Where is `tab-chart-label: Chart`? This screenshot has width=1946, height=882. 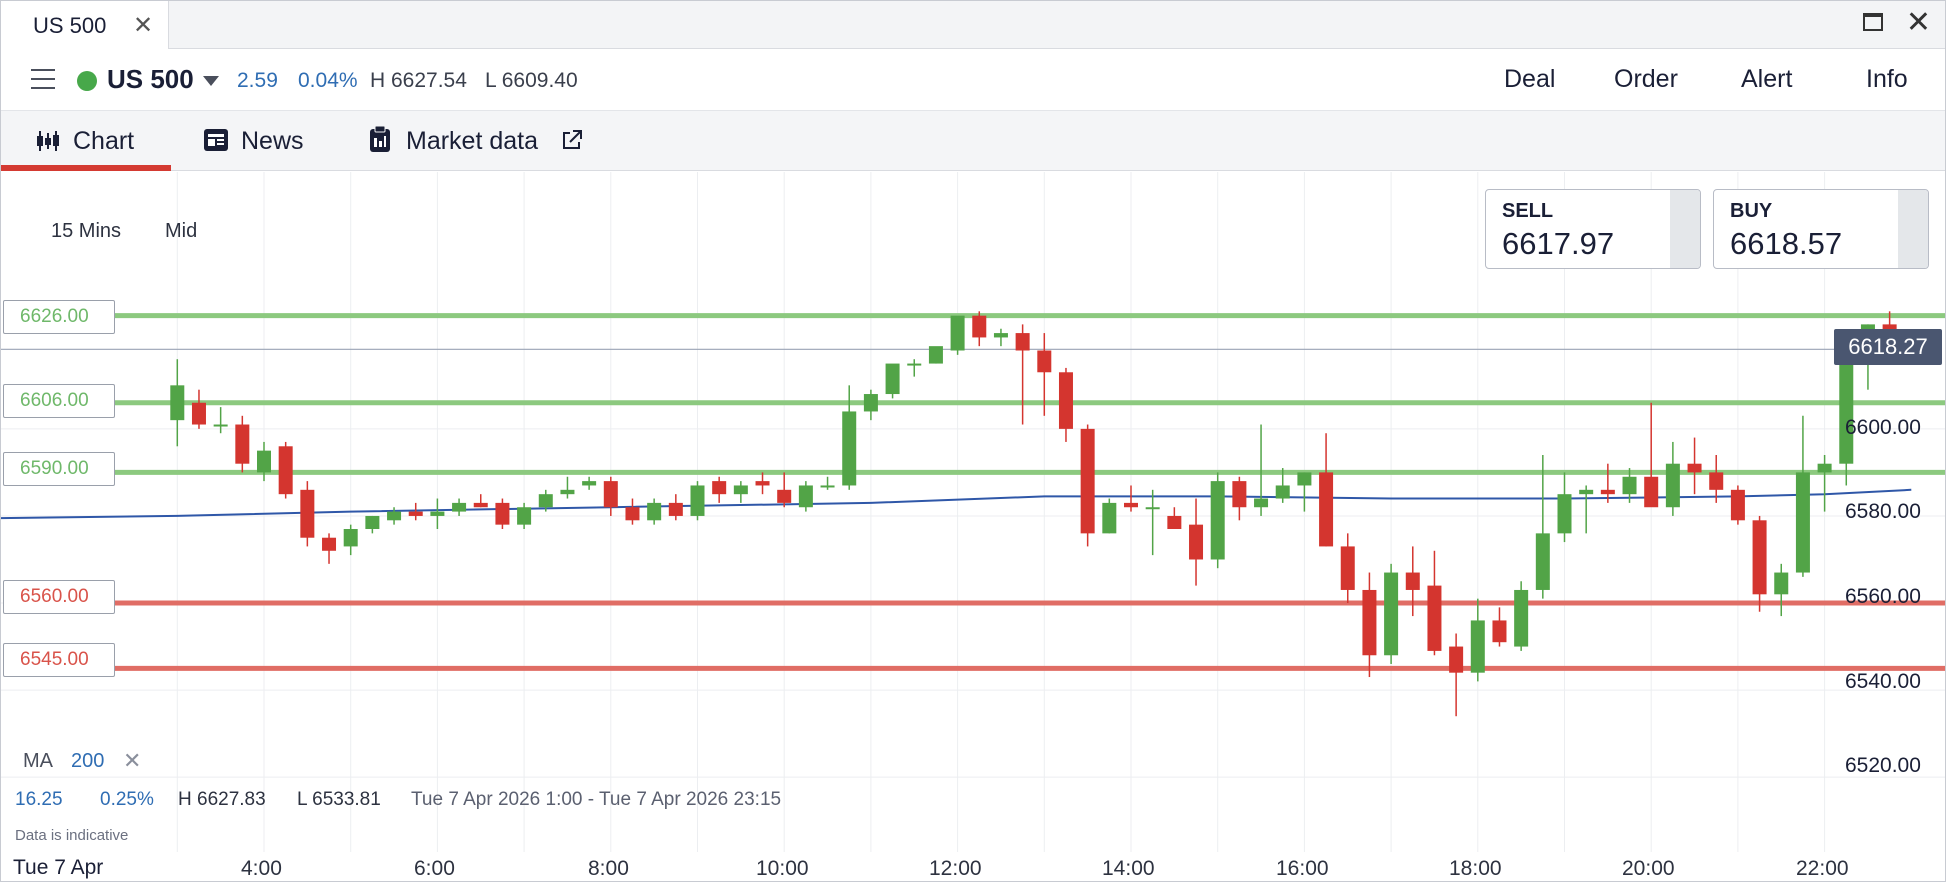
tab-chart-label: Chart is located at coordinates (104, 141).